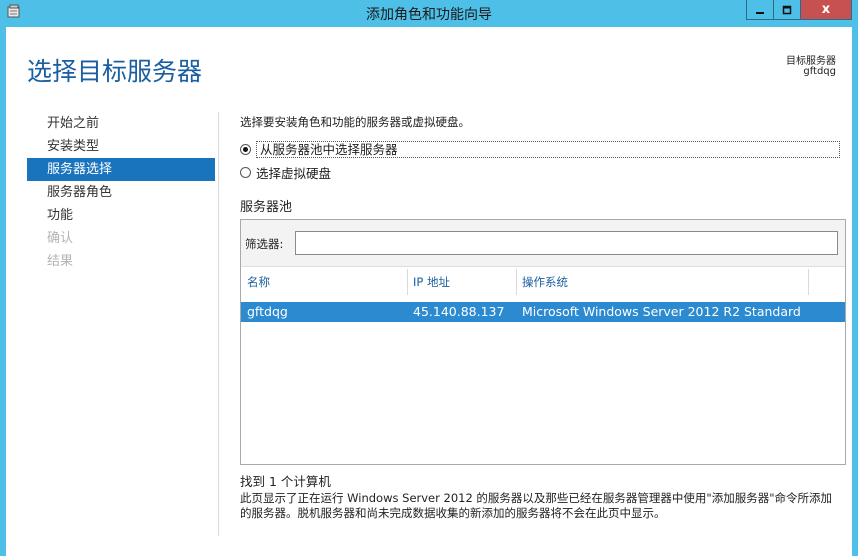 This screenshot has width=858, height=556. What do you see at coordinates (121, 146) in the screenshot?
I see `nav-item-installation-type: 安装类型` at bounding box center [121, 146].